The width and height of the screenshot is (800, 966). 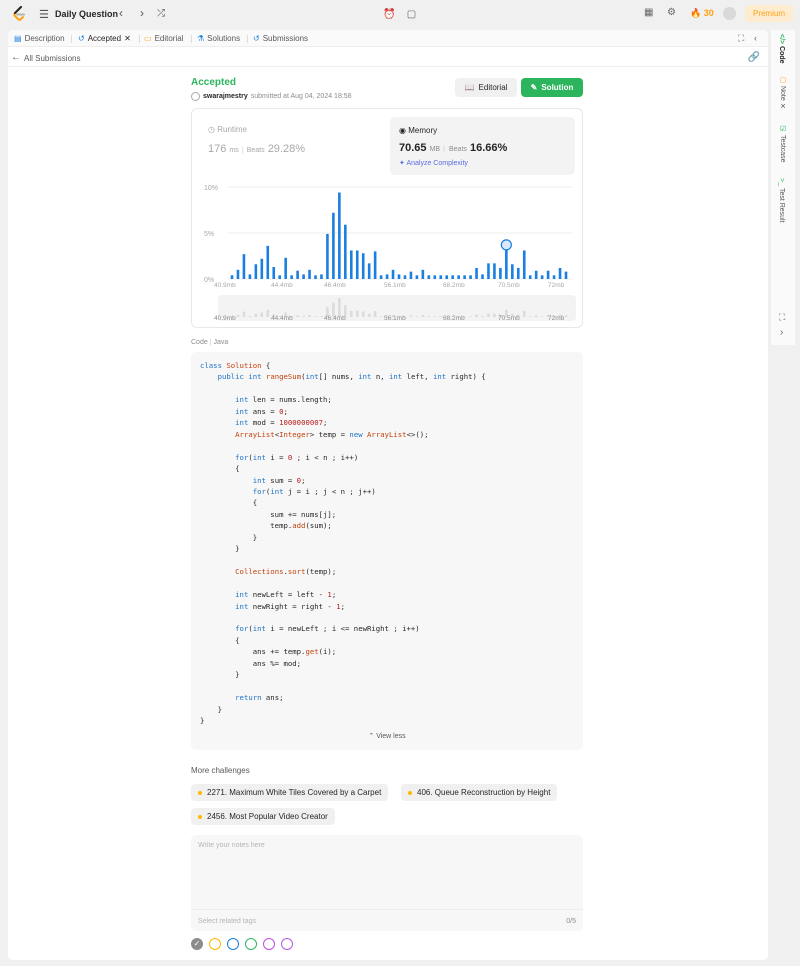 What do you see at coordinates (486, 87) in the screenshot?
I see `editorial-button: 📖 Editorial` at bounding box center [486, 87].